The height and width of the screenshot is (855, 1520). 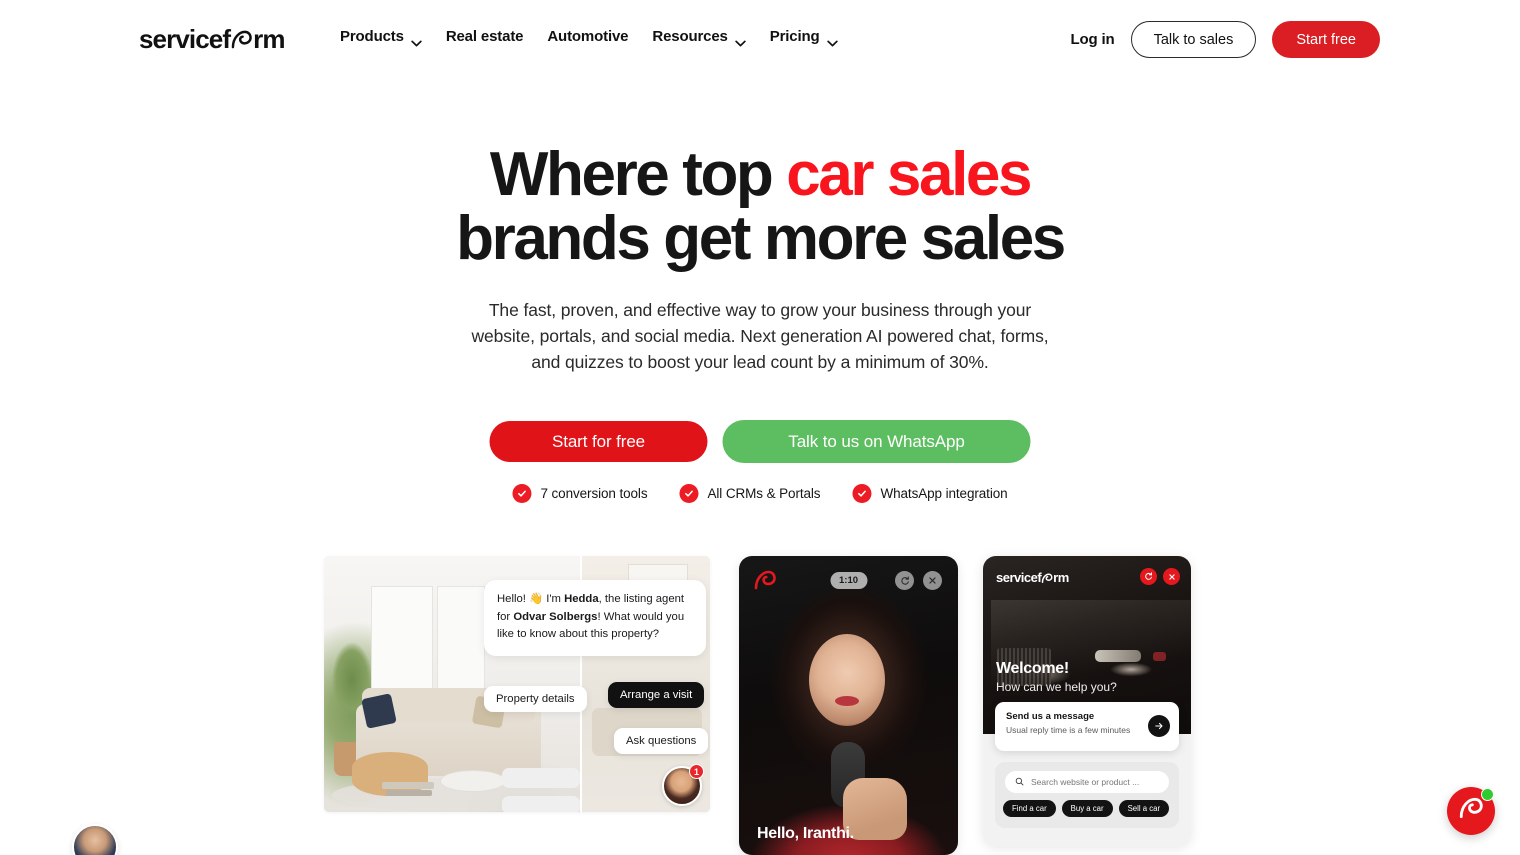 I want to click on tag-sell-a-car: Sell a car, so click(x=1144, y=808).